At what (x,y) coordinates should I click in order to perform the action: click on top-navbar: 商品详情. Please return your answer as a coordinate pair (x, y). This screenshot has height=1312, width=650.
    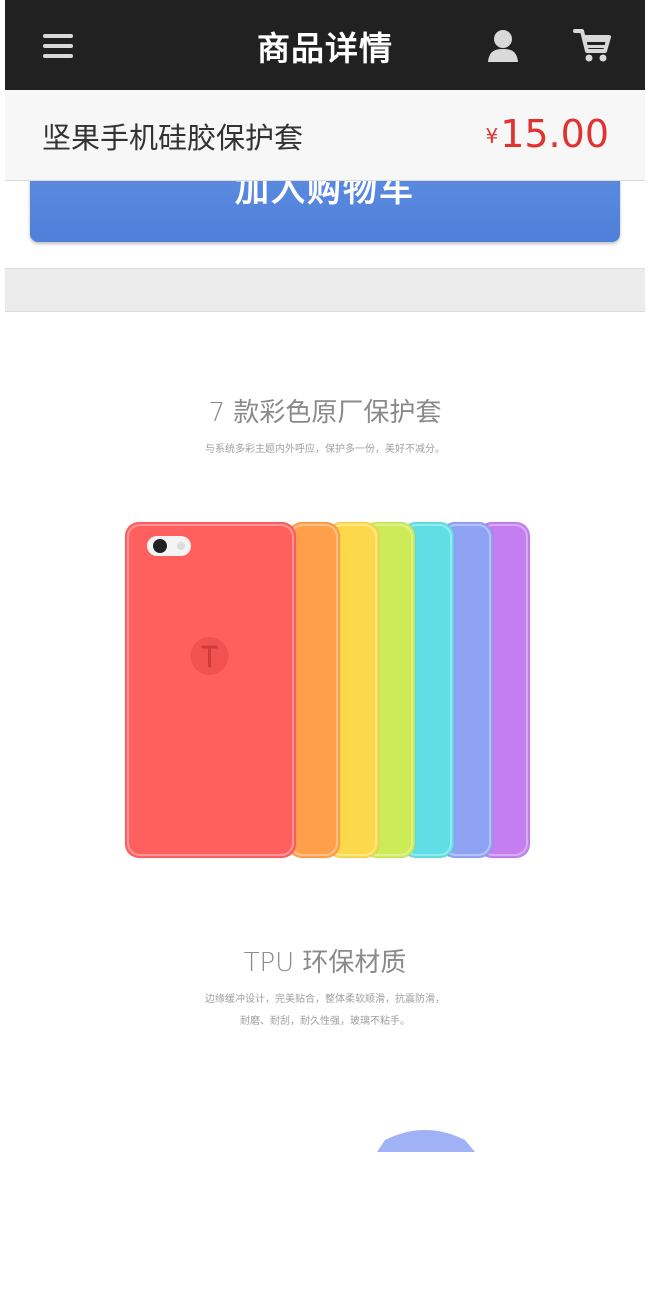
    Looking at the image, I should click on (325, 45).